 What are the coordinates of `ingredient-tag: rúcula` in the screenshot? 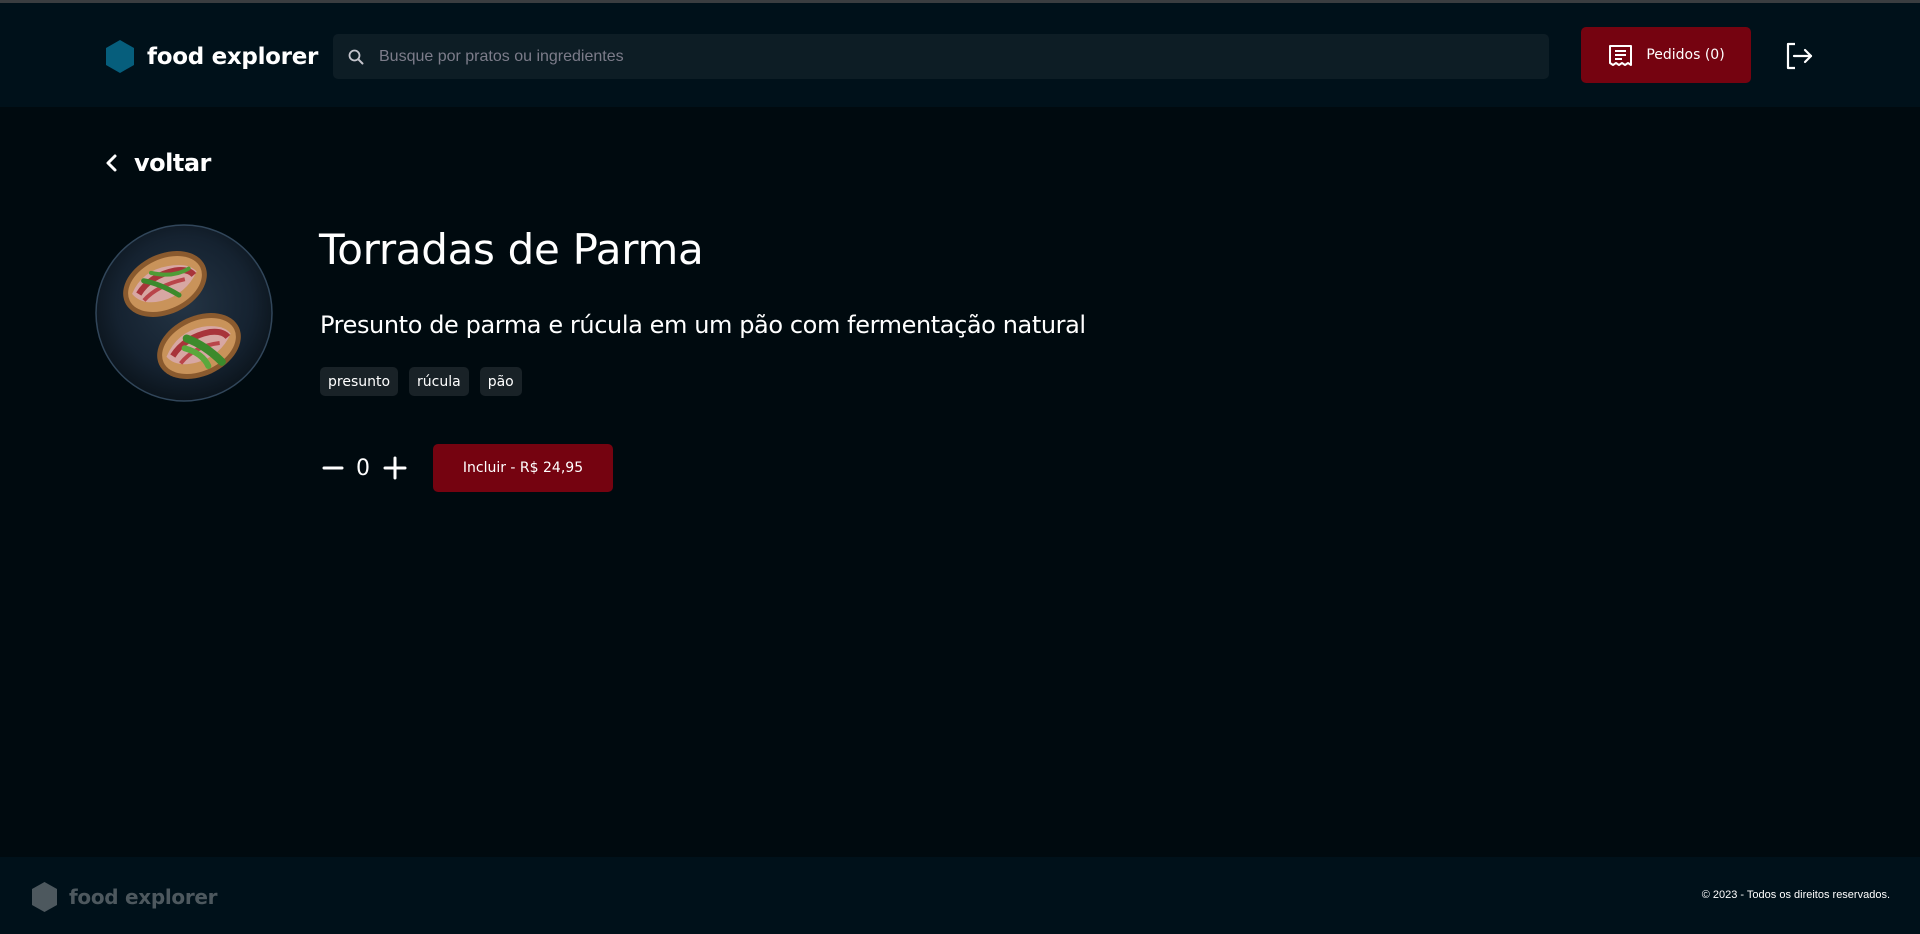 It's located at (439, 381).